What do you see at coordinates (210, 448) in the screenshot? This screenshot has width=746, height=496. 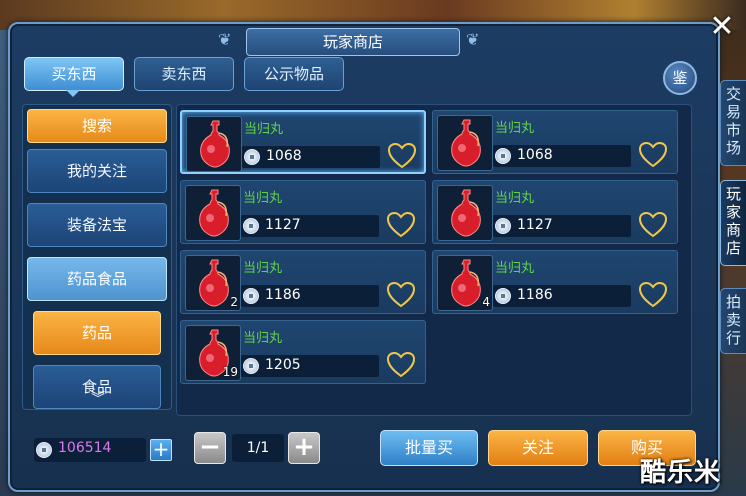 I see `page-prev-button: −` at bounding box center [210, 448].